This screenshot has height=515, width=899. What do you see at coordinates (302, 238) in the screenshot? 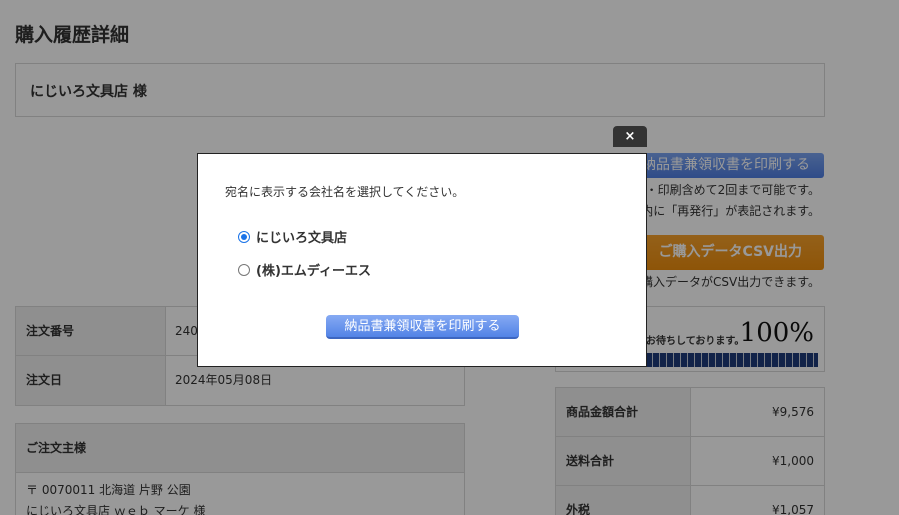
I see `radio-option-label: にじいろ文具店` at bounding box center [302, 238].